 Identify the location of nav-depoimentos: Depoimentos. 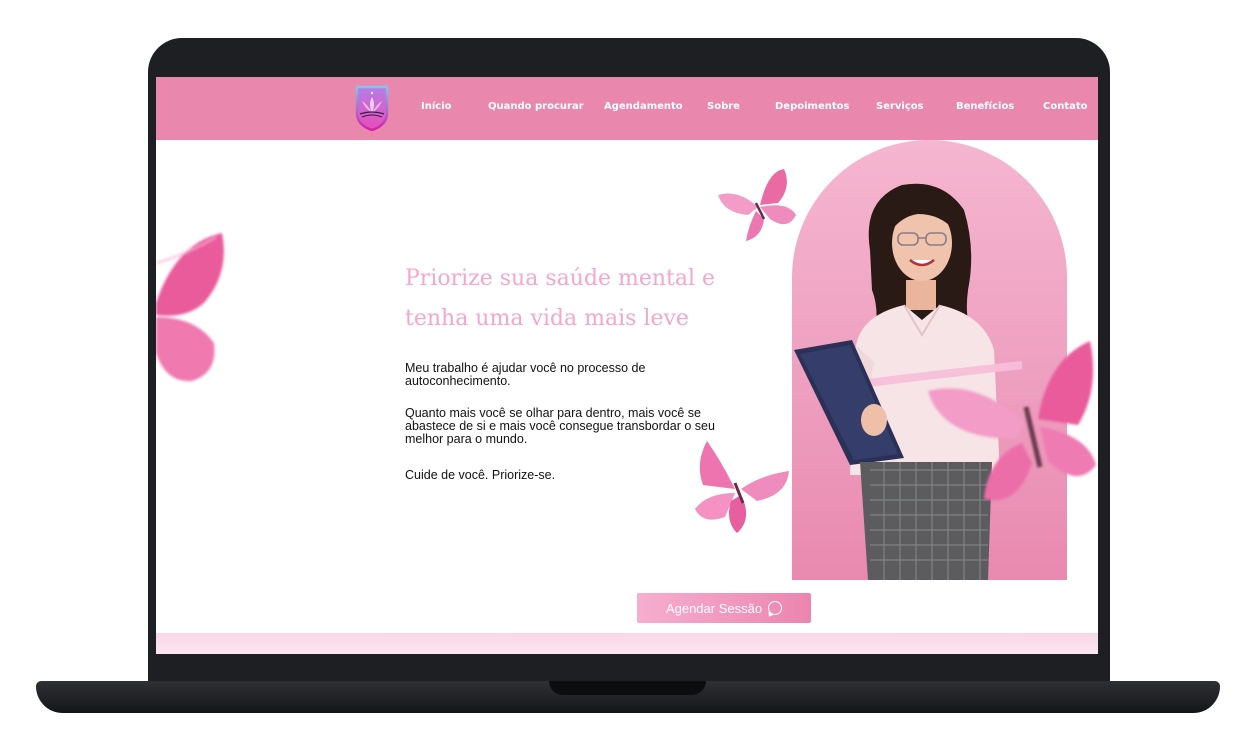
(812, 106).